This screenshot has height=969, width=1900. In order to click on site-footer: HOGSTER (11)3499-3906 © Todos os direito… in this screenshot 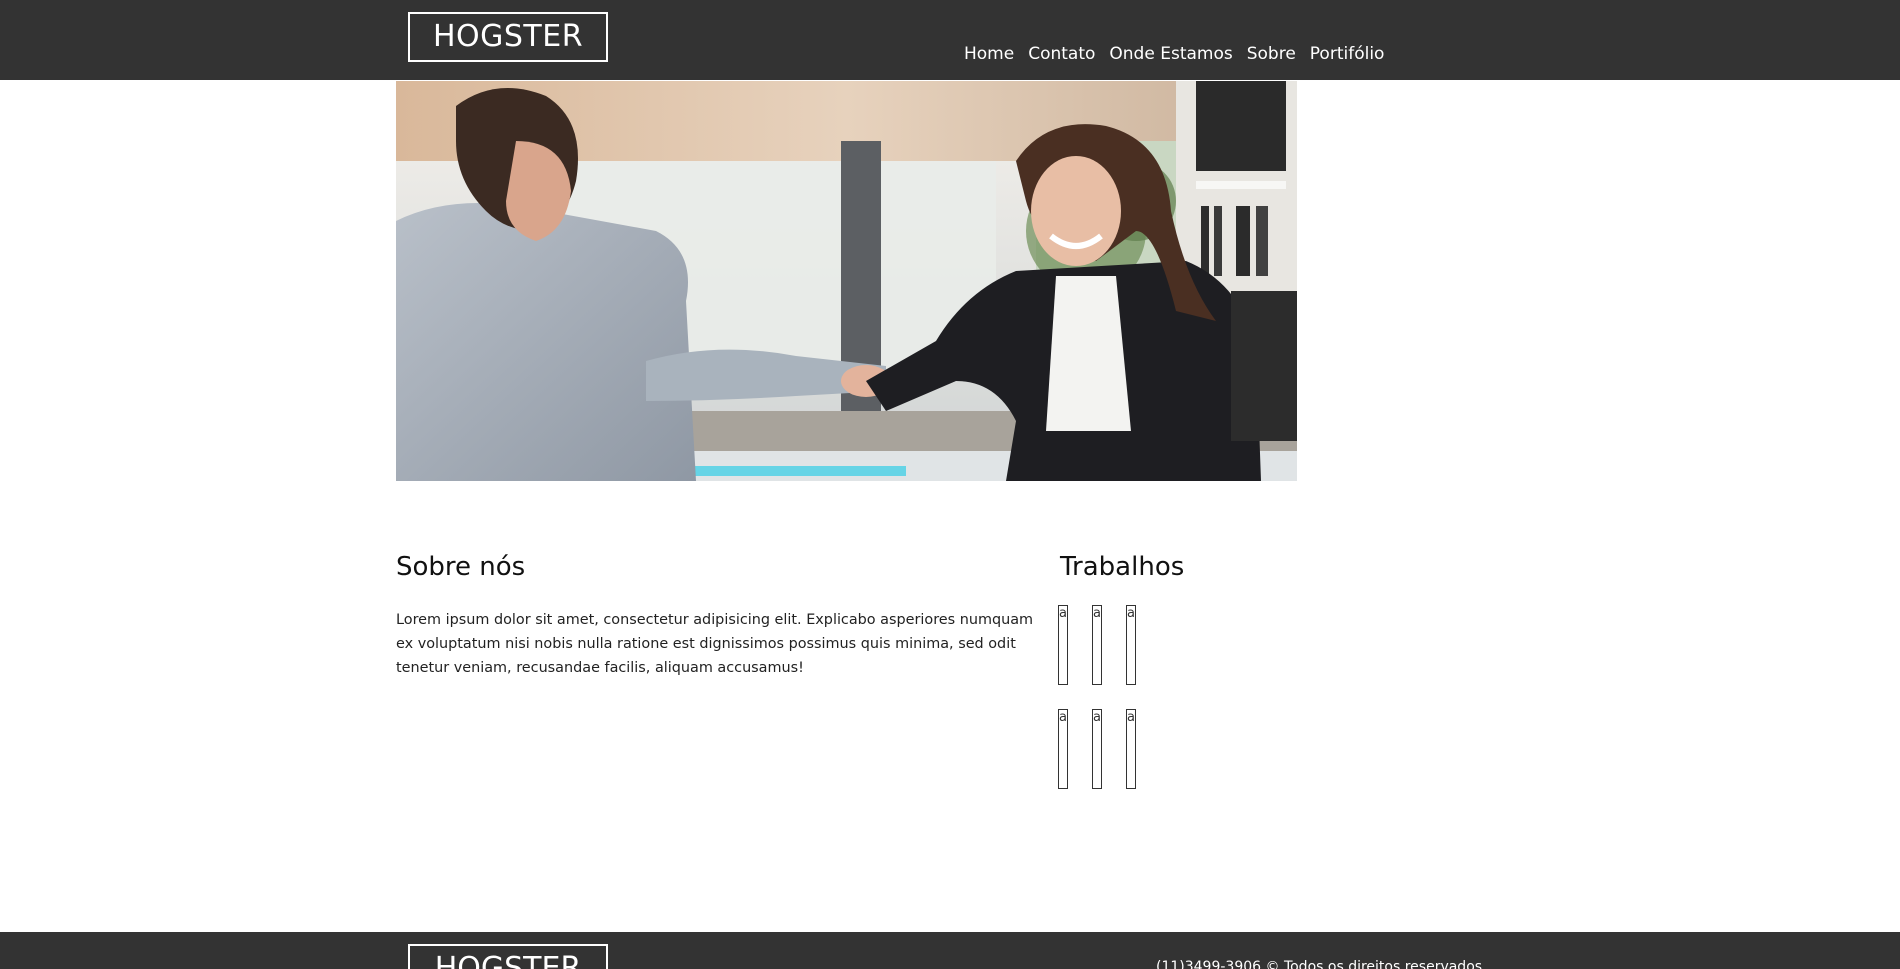, I will do `click(950, 950)`.